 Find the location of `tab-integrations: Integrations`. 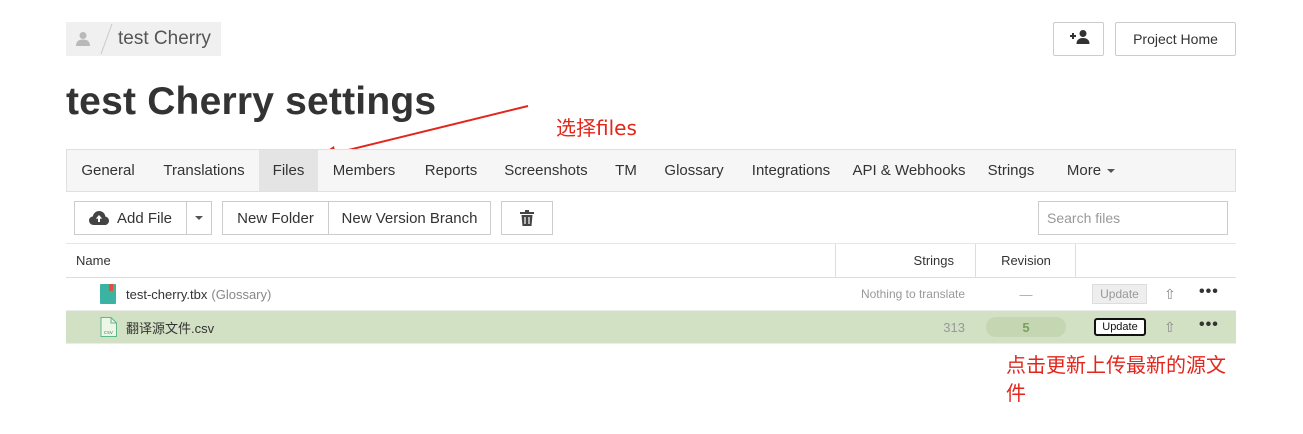

tab-integrations: Integrations is located at coordinates (791, 170).